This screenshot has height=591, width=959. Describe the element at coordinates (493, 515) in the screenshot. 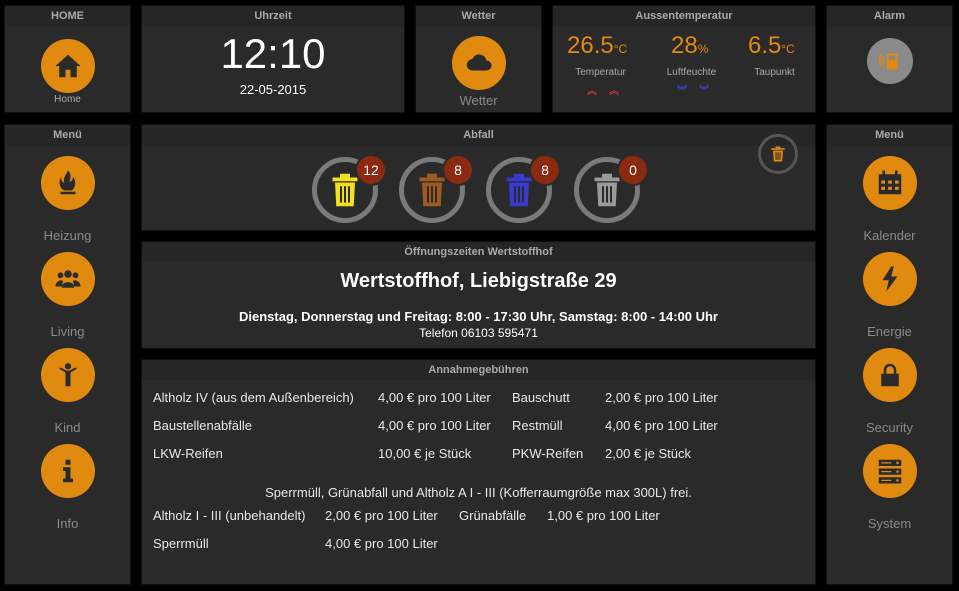

I see `fee-item: Grünabfälle` at that location.